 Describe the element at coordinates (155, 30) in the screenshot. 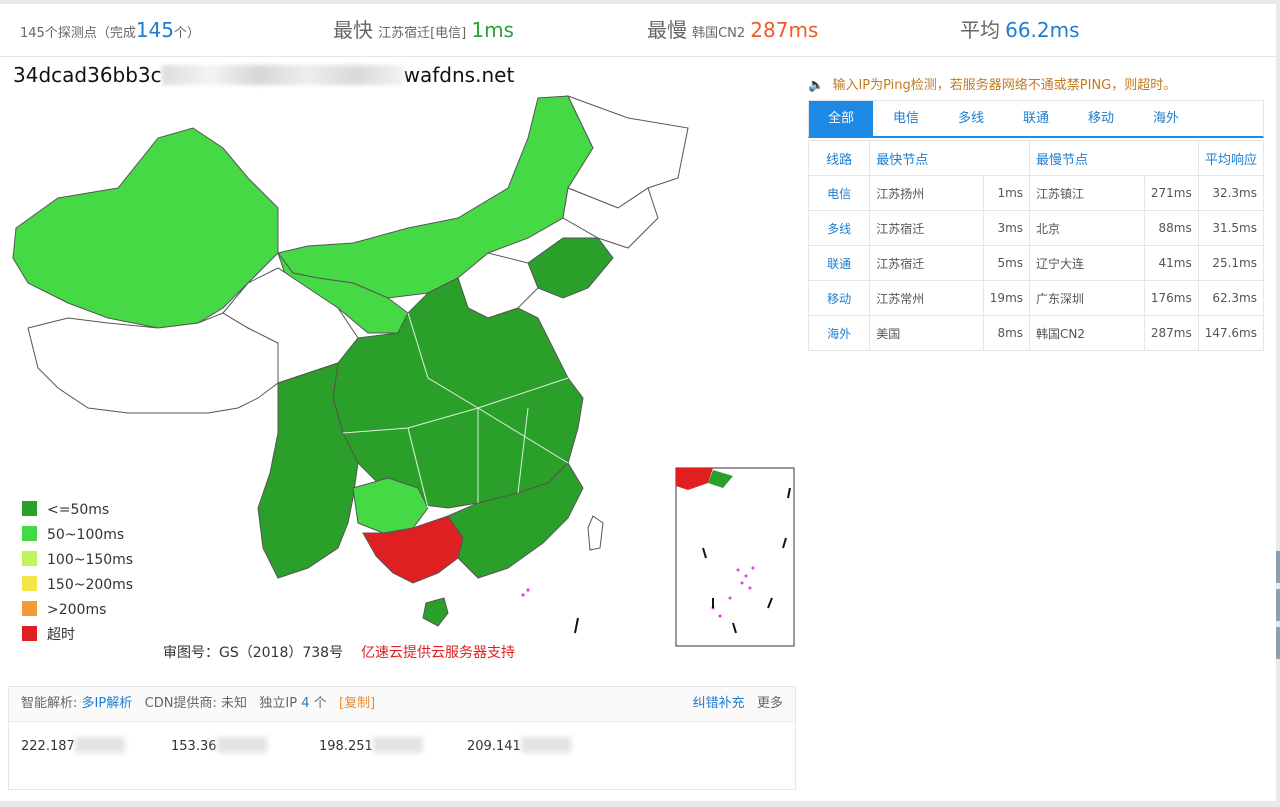

I see `probe-count-value: 145` at that location.